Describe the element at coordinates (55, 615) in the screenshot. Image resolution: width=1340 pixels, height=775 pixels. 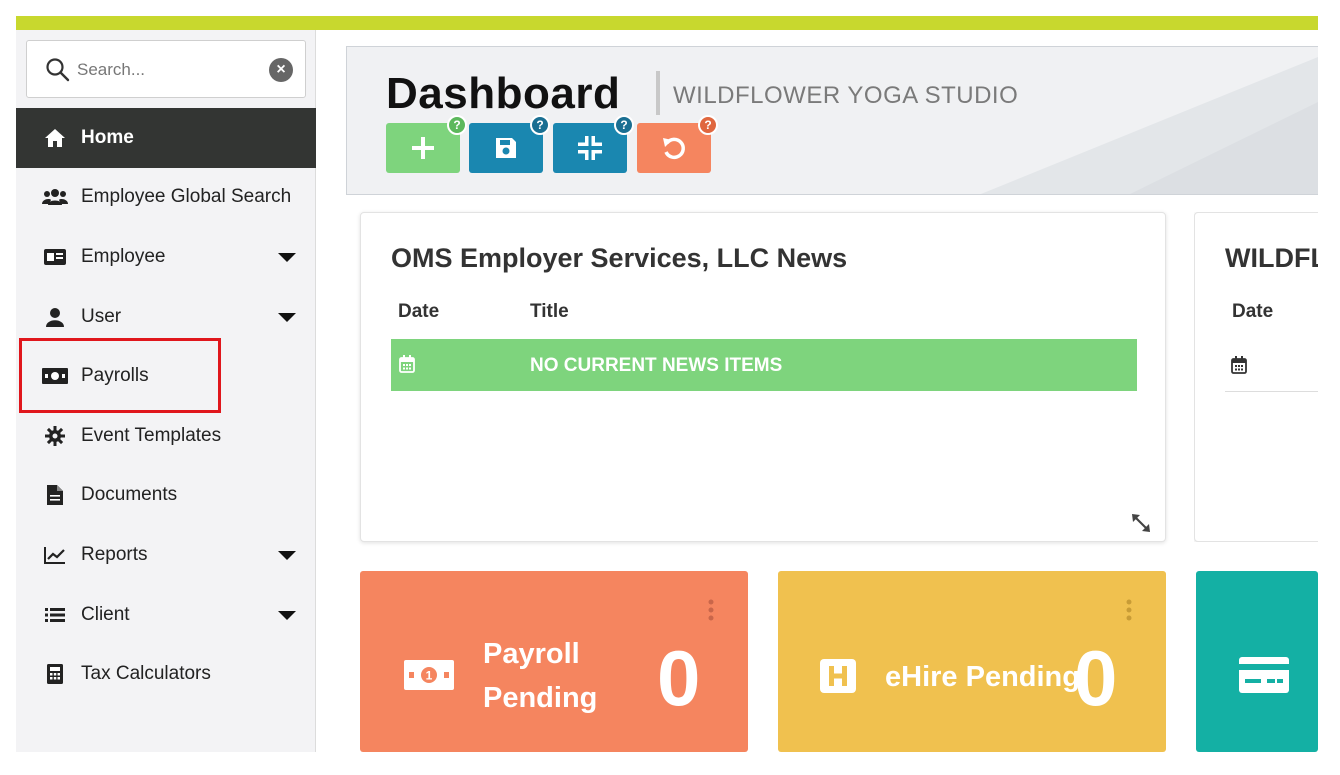
I see `list-icon` at that location.